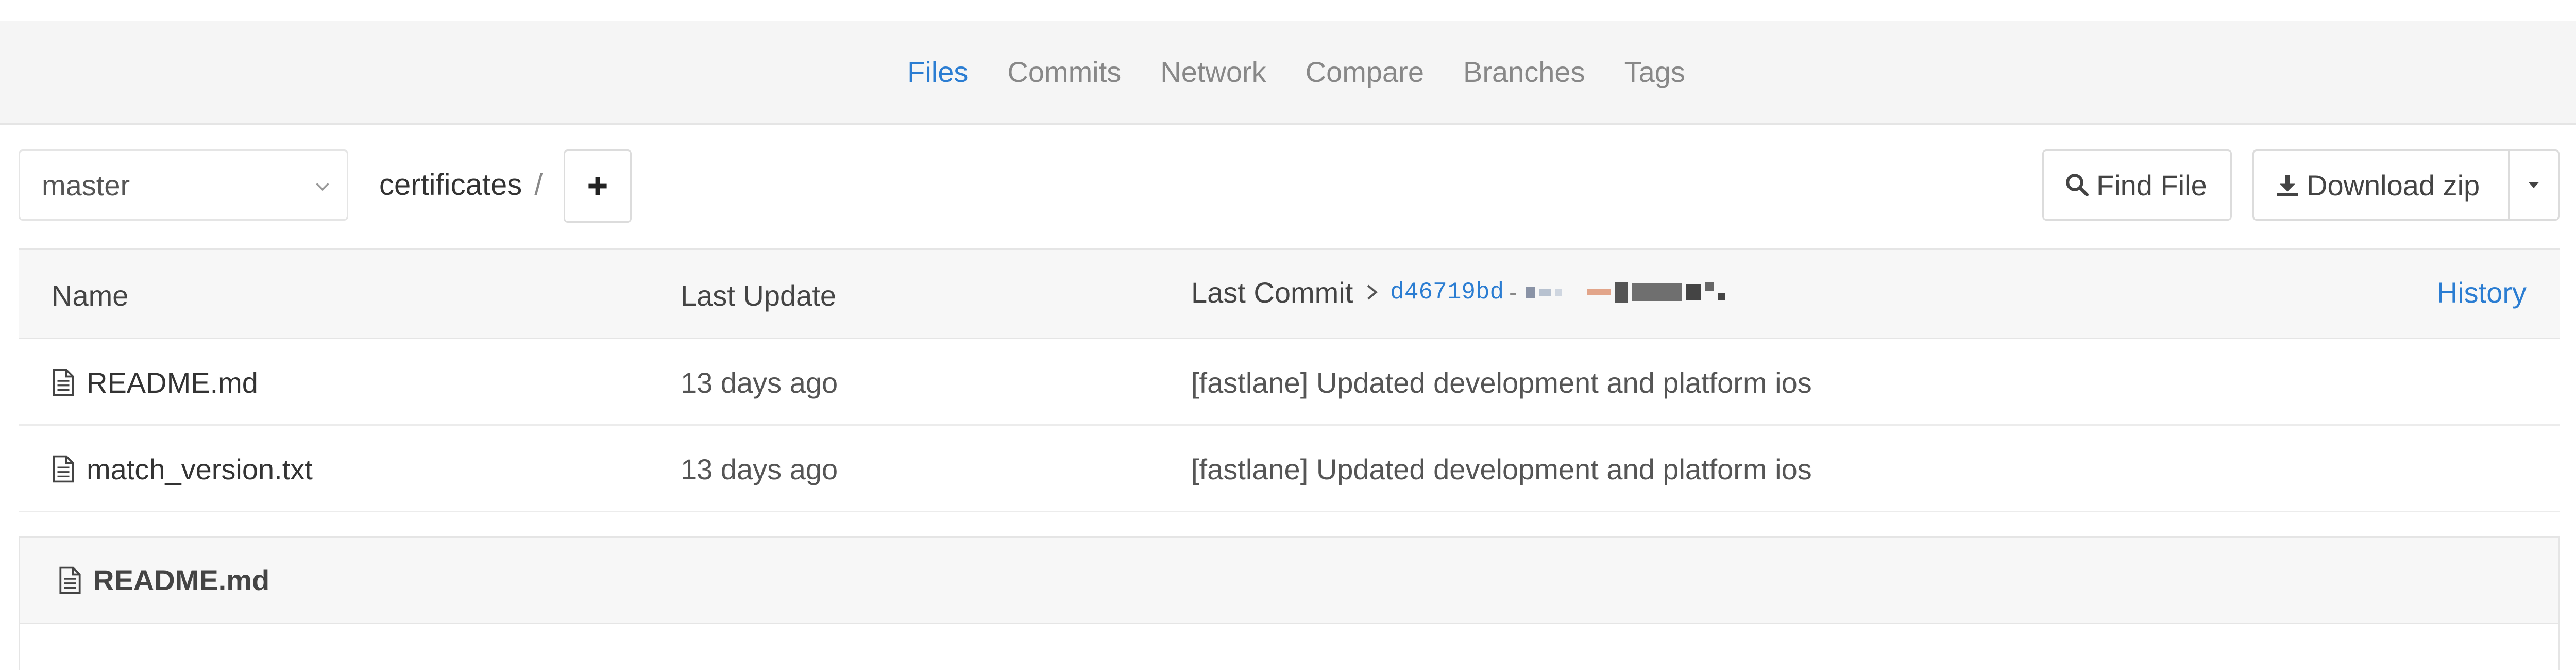 The image size is (2576, 670). Describe the element at coordinates (758, 295) in the screenshot. I see `column-header-last-update: Last Update` at that location.